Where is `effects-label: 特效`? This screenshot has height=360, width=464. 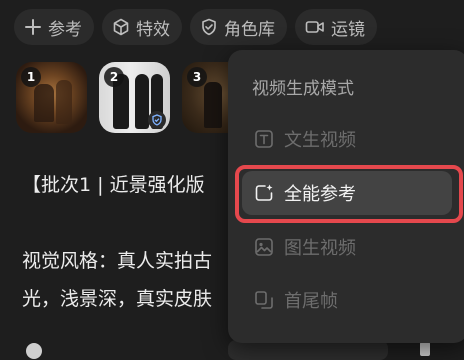 effects-label: 特效 is located at coordinates (153, 29).